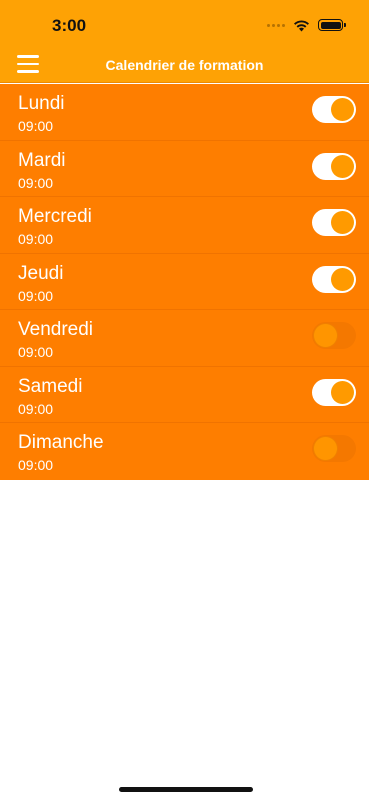 The width and height of the screenshot is (369, 800). Describe the element at coordinates (186, 789) in the screenshot. I see `home-indicator` at that location.